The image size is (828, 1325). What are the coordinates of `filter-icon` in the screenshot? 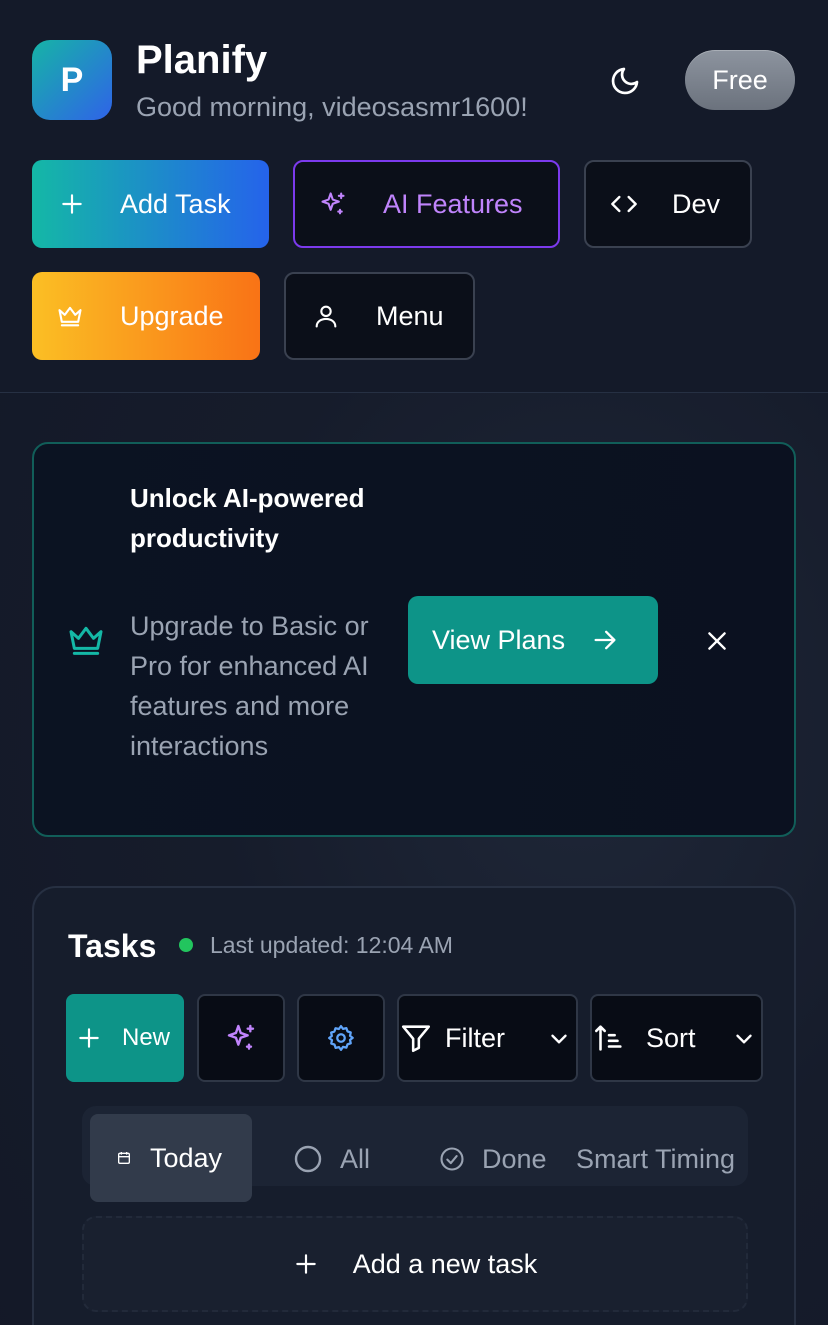 It's located at (416, 1038).